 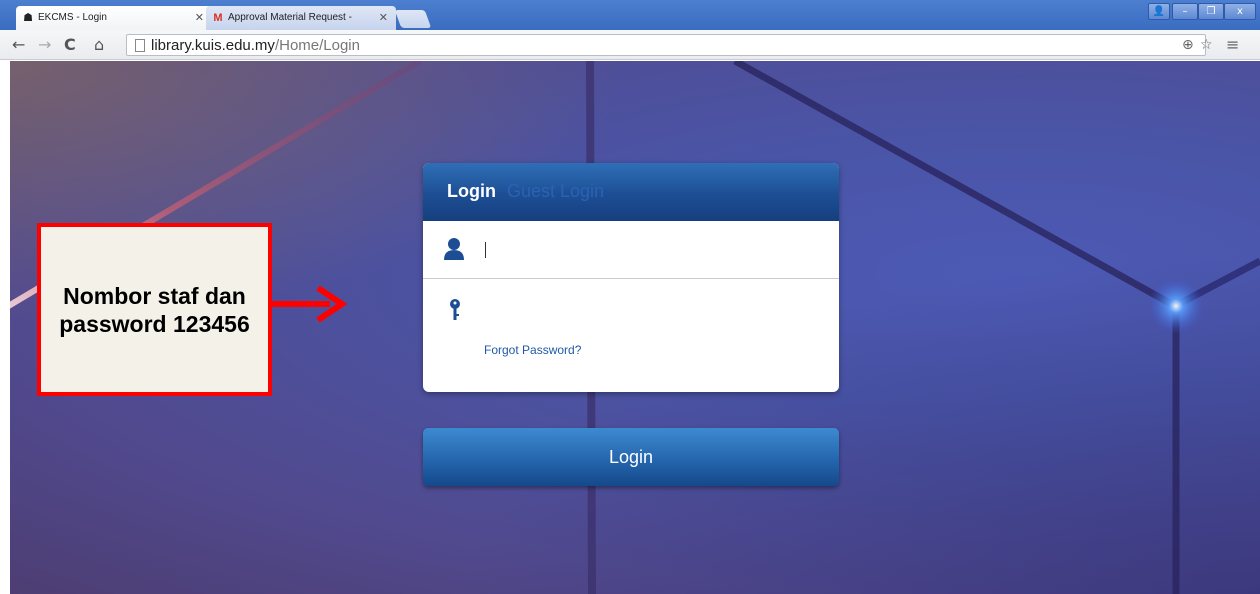 What do you see at coordinates (140, 45) in the screenshot?
I see `page-icon` at bounding box center [140, 45].